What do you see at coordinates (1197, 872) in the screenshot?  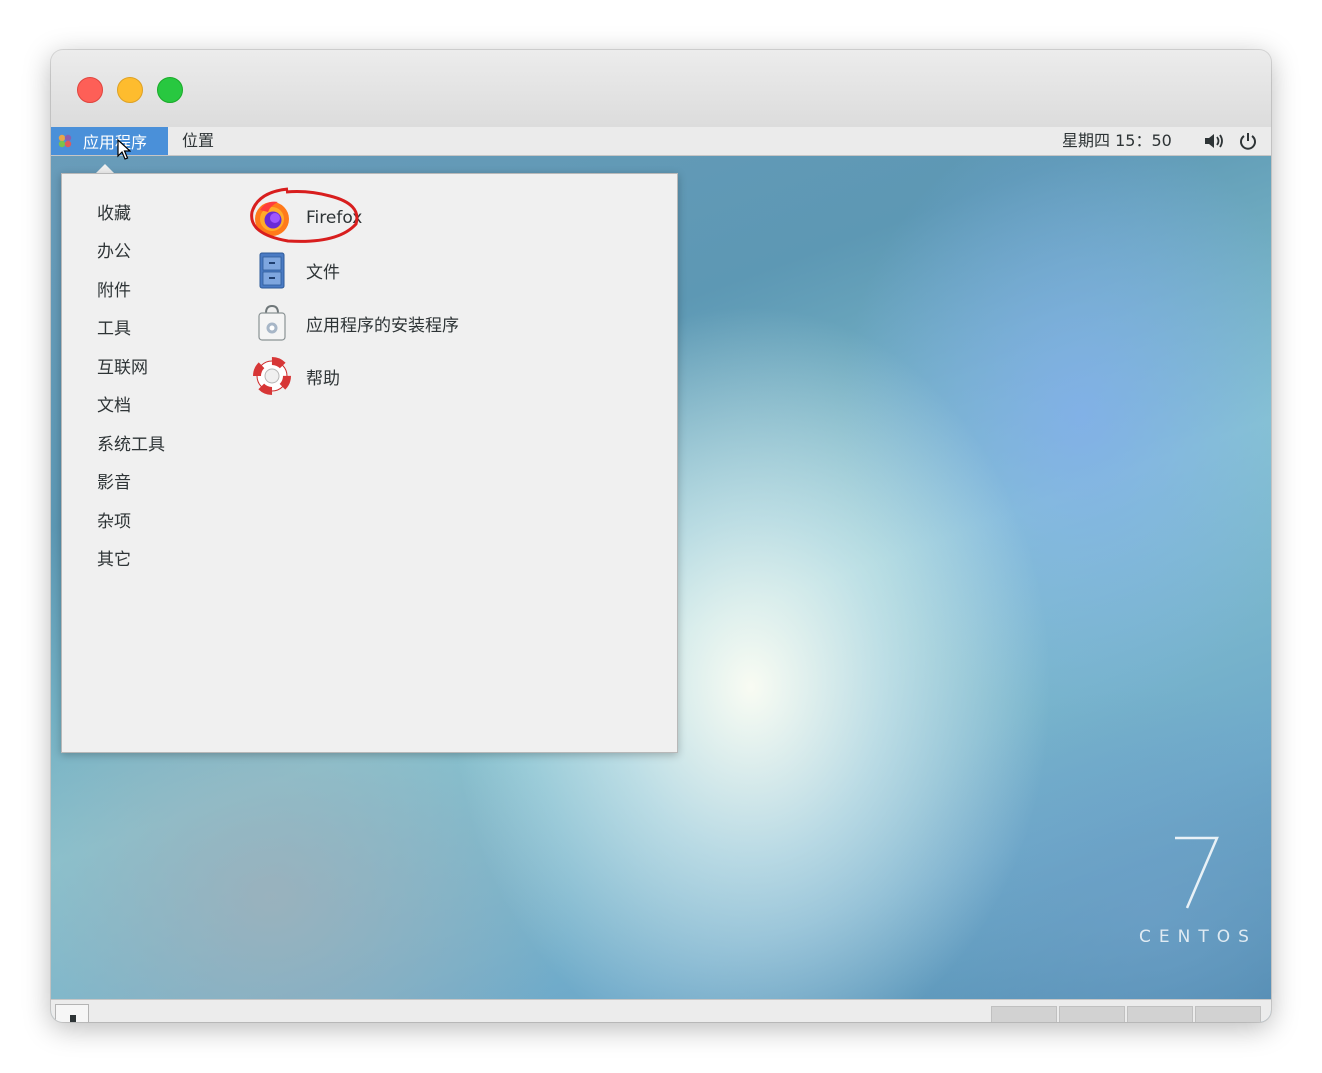 I see `centos-7-logo` at bounding box center [1197, 872].